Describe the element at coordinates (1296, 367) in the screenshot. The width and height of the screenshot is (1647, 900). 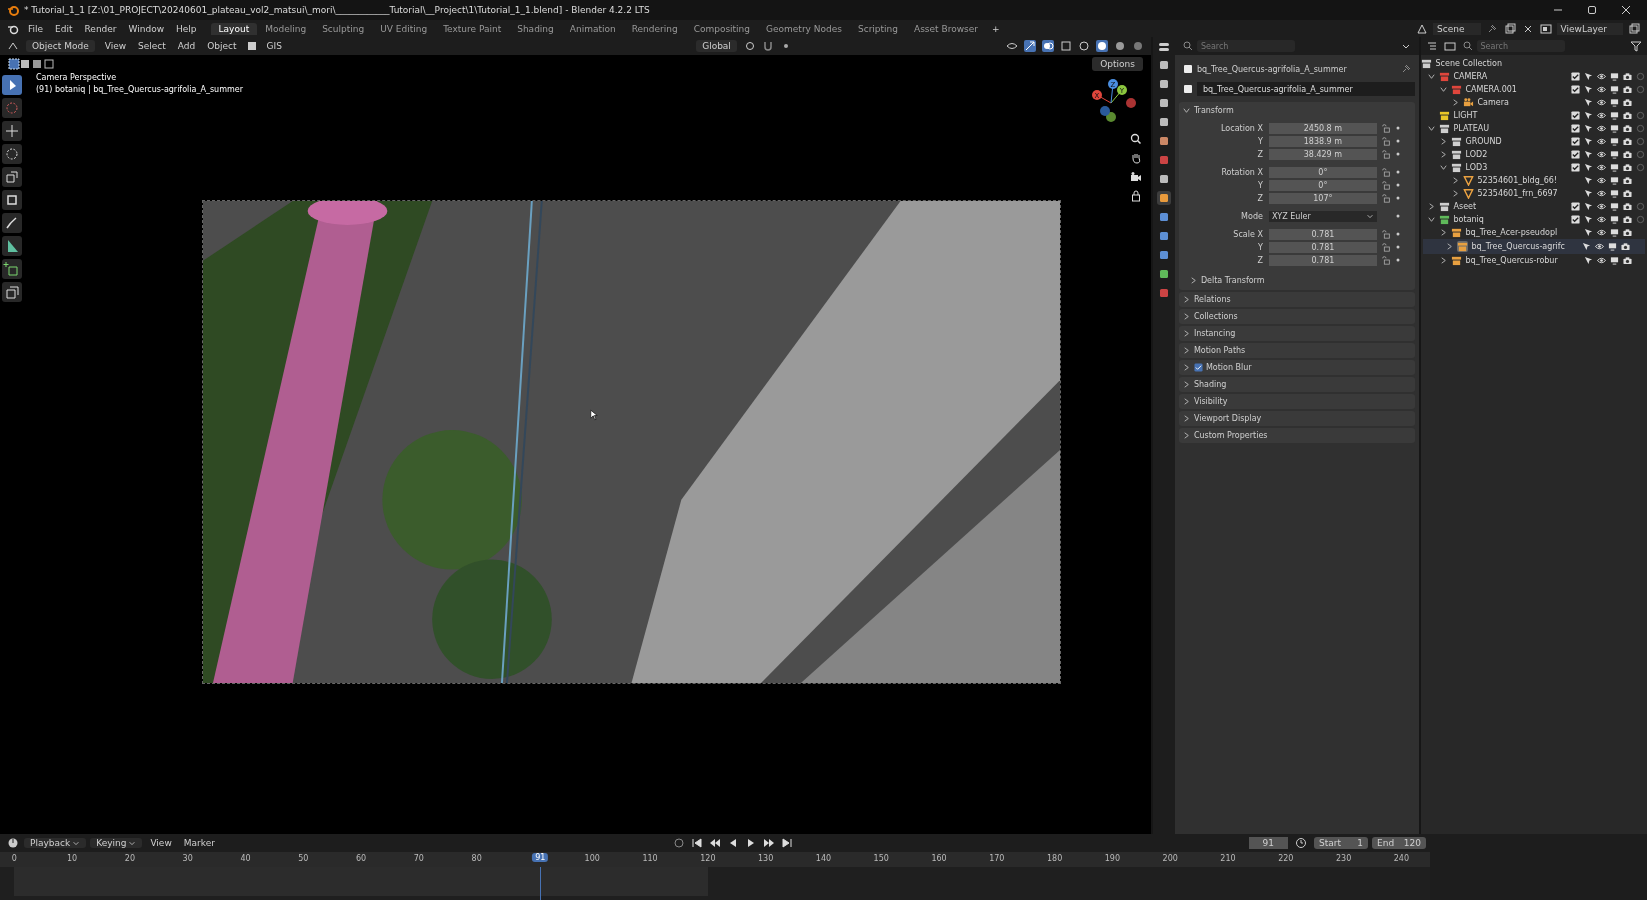
I see `collapsed-panel: Motion Blur` at that location.